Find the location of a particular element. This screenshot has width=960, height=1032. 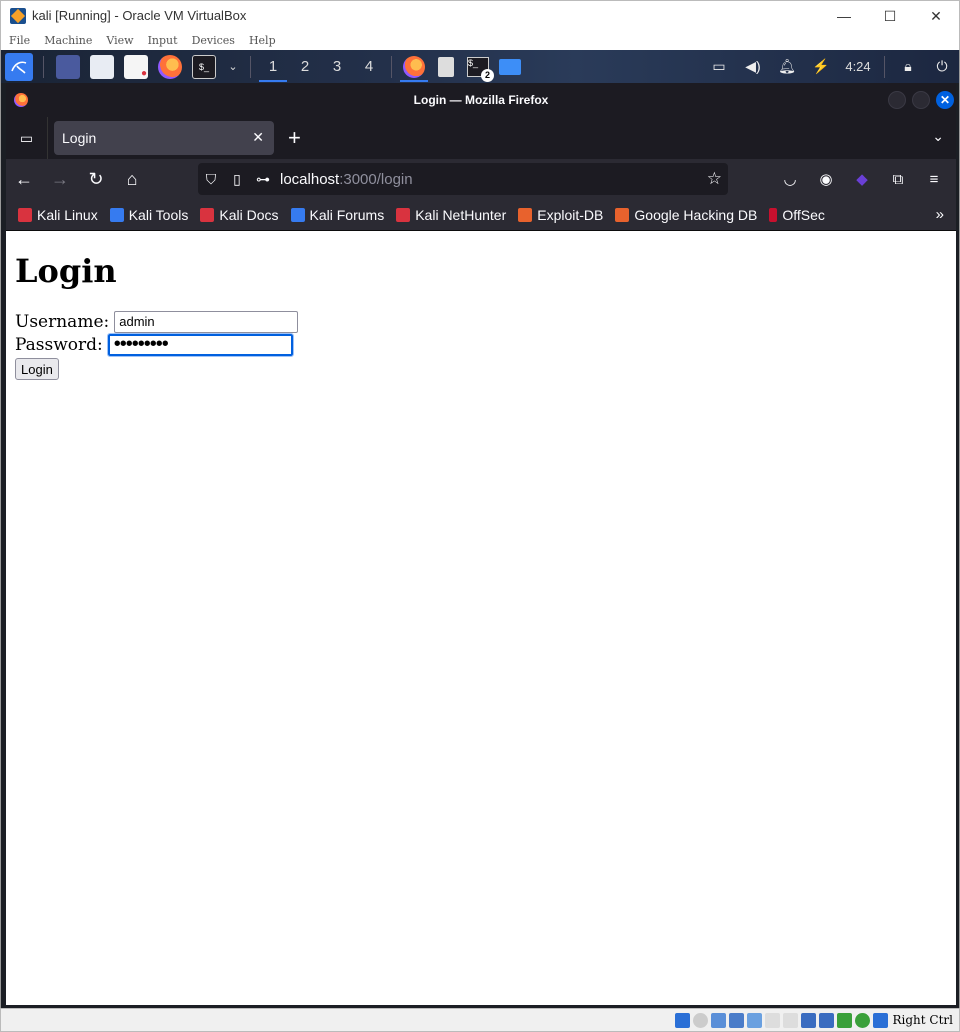

menu-devices: Devices is located at coordinates (213, 40).